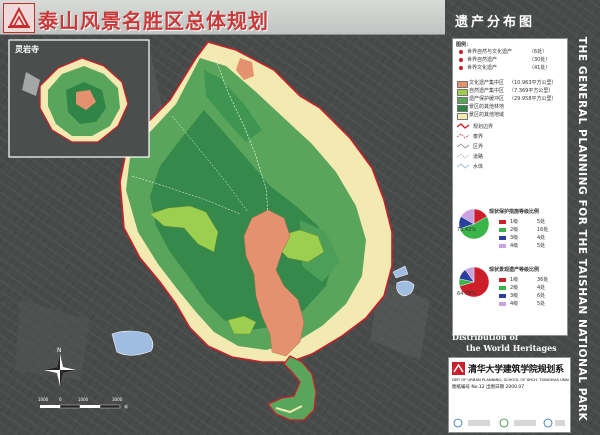 This screenshot has height=435, width=600. Describe the element at coordinates (487, 99) in the screenshot. I see `legend-area-label: 遗产保护缓冲区` at that location.